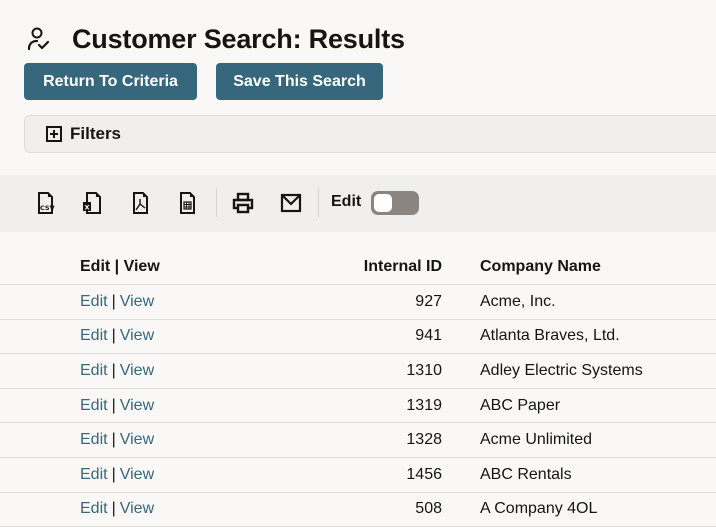 The width and height of the screenshot is (716, 527). I want to click on column-header-internal-id: Internal ID, so click(403, 267).